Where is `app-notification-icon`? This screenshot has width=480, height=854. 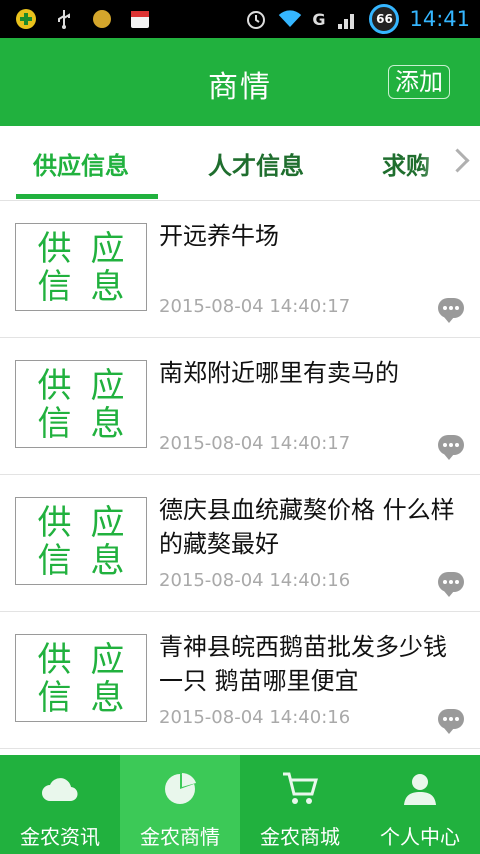 app-notification-icon is located at coordinates (26, 19).